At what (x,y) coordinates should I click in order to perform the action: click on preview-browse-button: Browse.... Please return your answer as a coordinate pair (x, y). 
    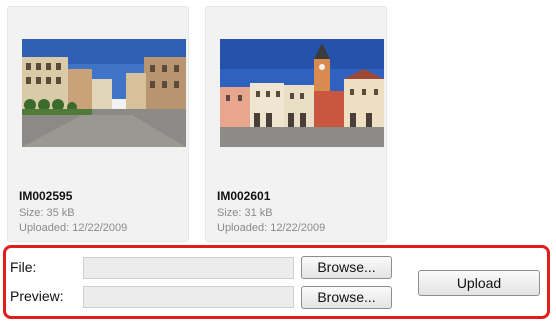
    Looking at the image, I should click on (346, 297).